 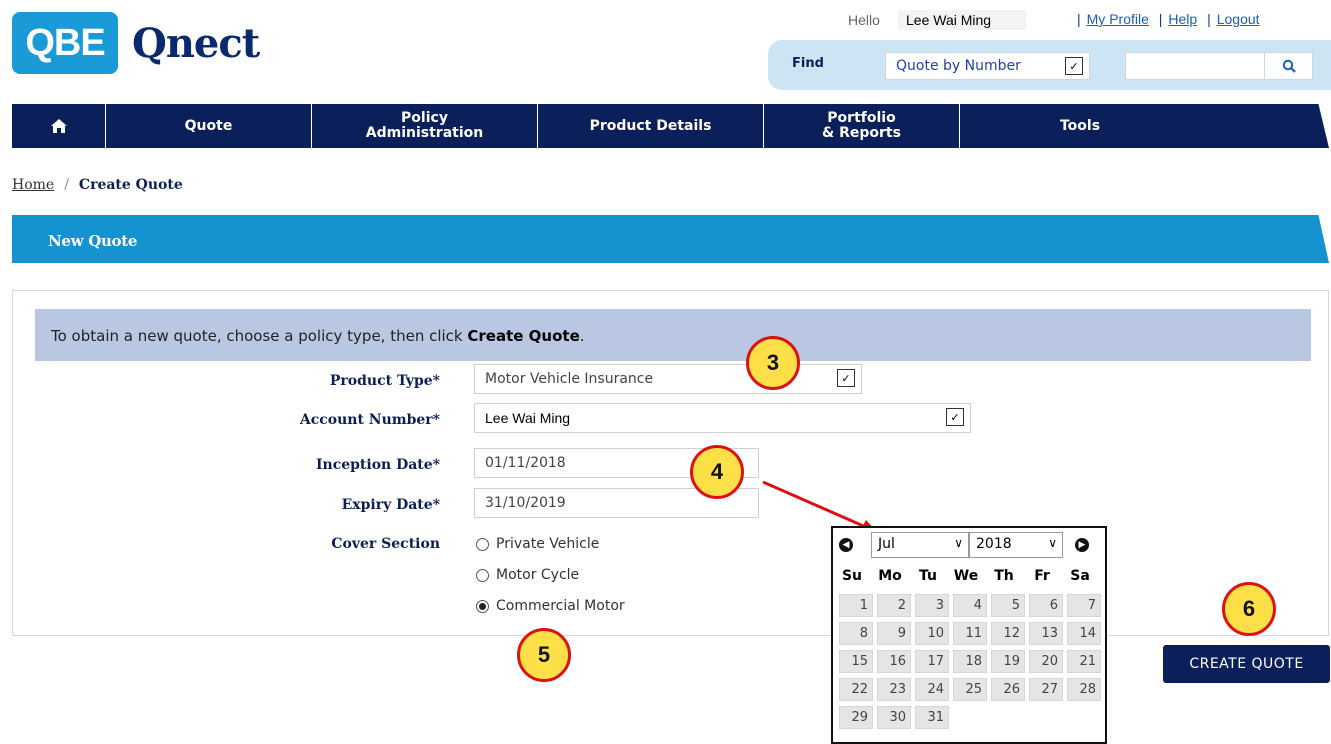 I want to click on nav-policy-label-1: Policy, so click(x=424, y=118).